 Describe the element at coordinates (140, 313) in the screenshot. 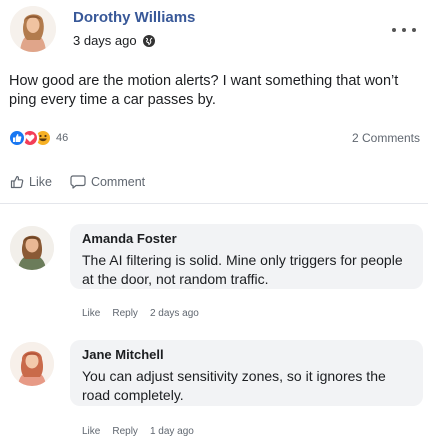

I see `comment-actions: Like Reply 2 days ago` at that location.